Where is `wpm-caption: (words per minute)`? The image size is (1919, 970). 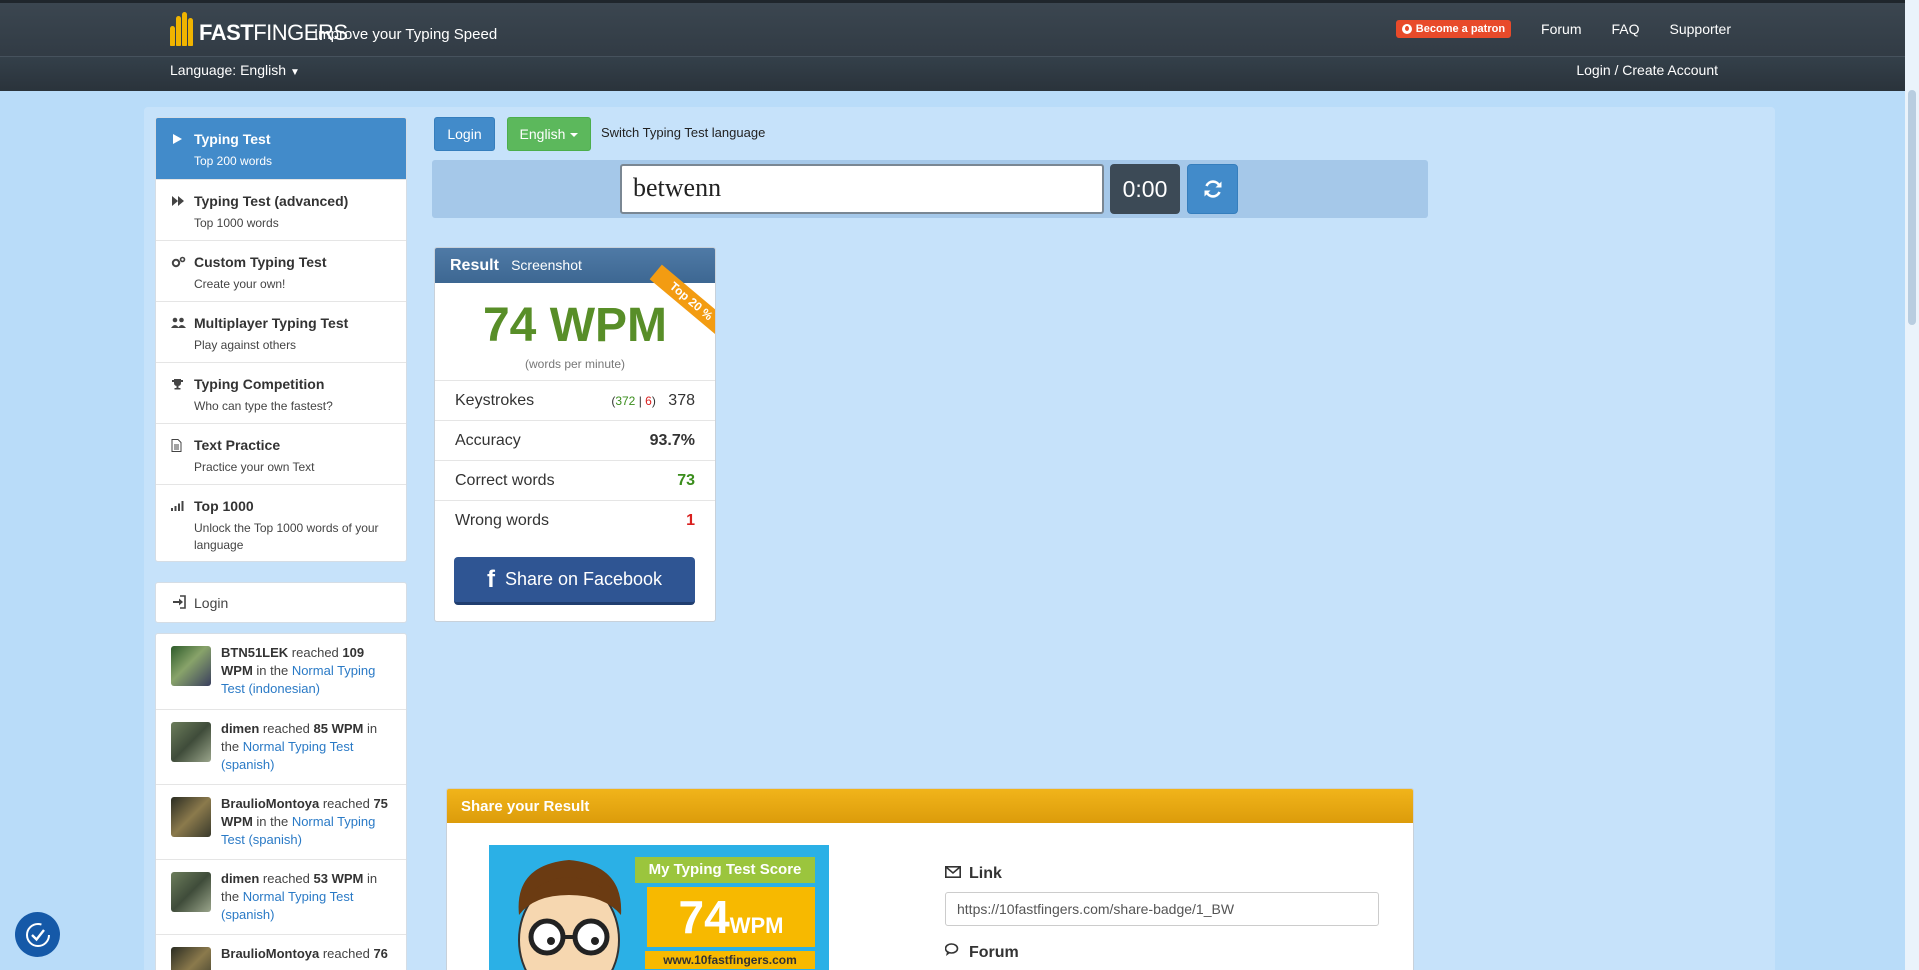 wpm-caption: (words per minute) is located at coordinates (575, 364).